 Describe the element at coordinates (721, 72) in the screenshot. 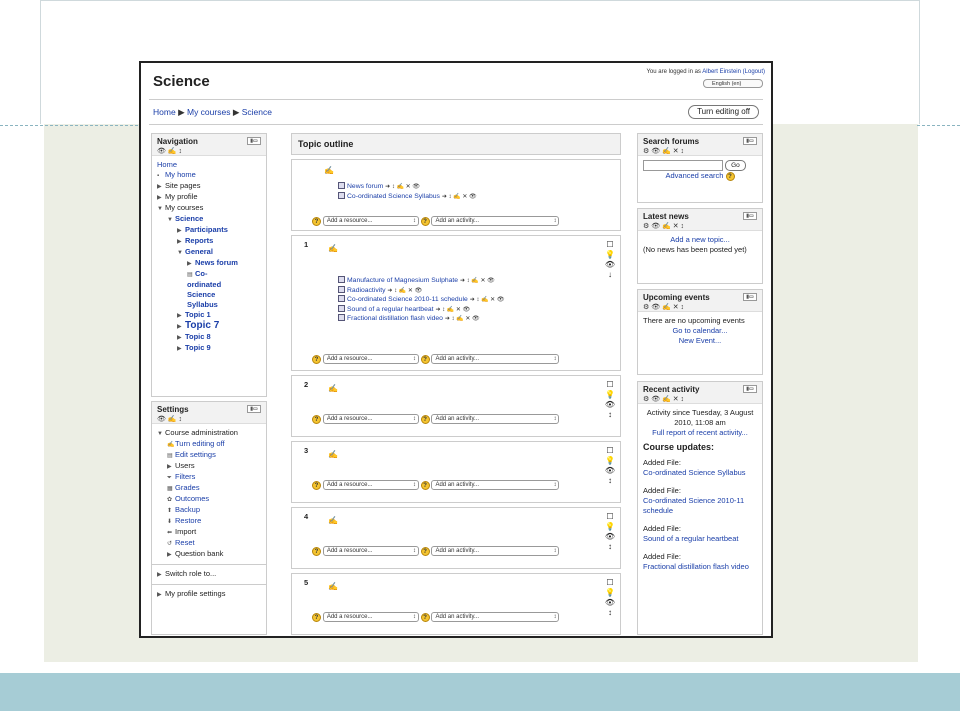

I see `user-link: Albert Einstein` at that location.